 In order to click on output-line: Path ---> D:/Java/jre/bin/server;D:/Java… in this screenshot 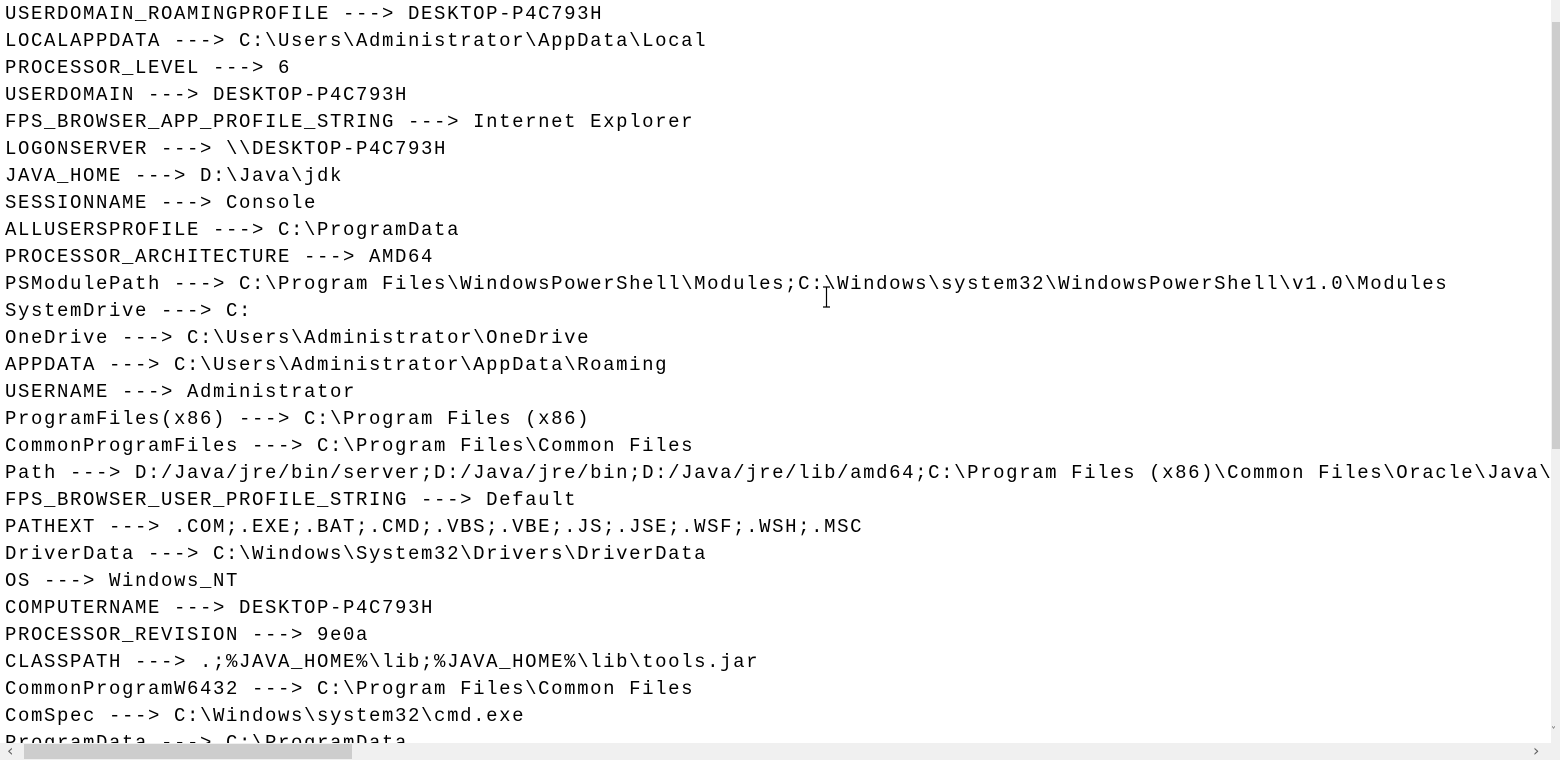, I will do `click(778, 473)`.